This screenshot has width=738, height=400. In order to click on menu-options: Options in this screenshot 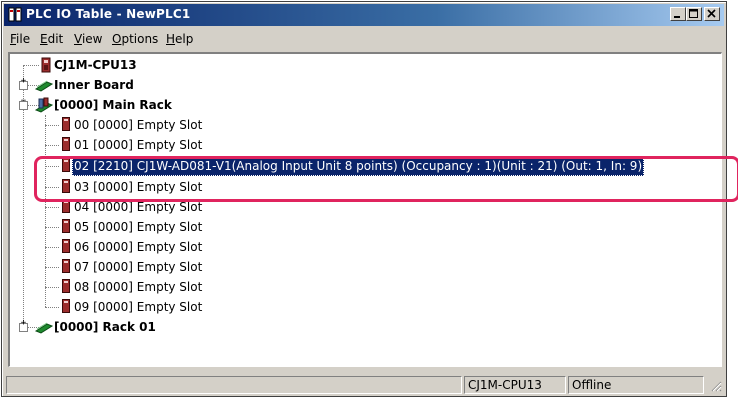, I will do `click(135, 39)`.